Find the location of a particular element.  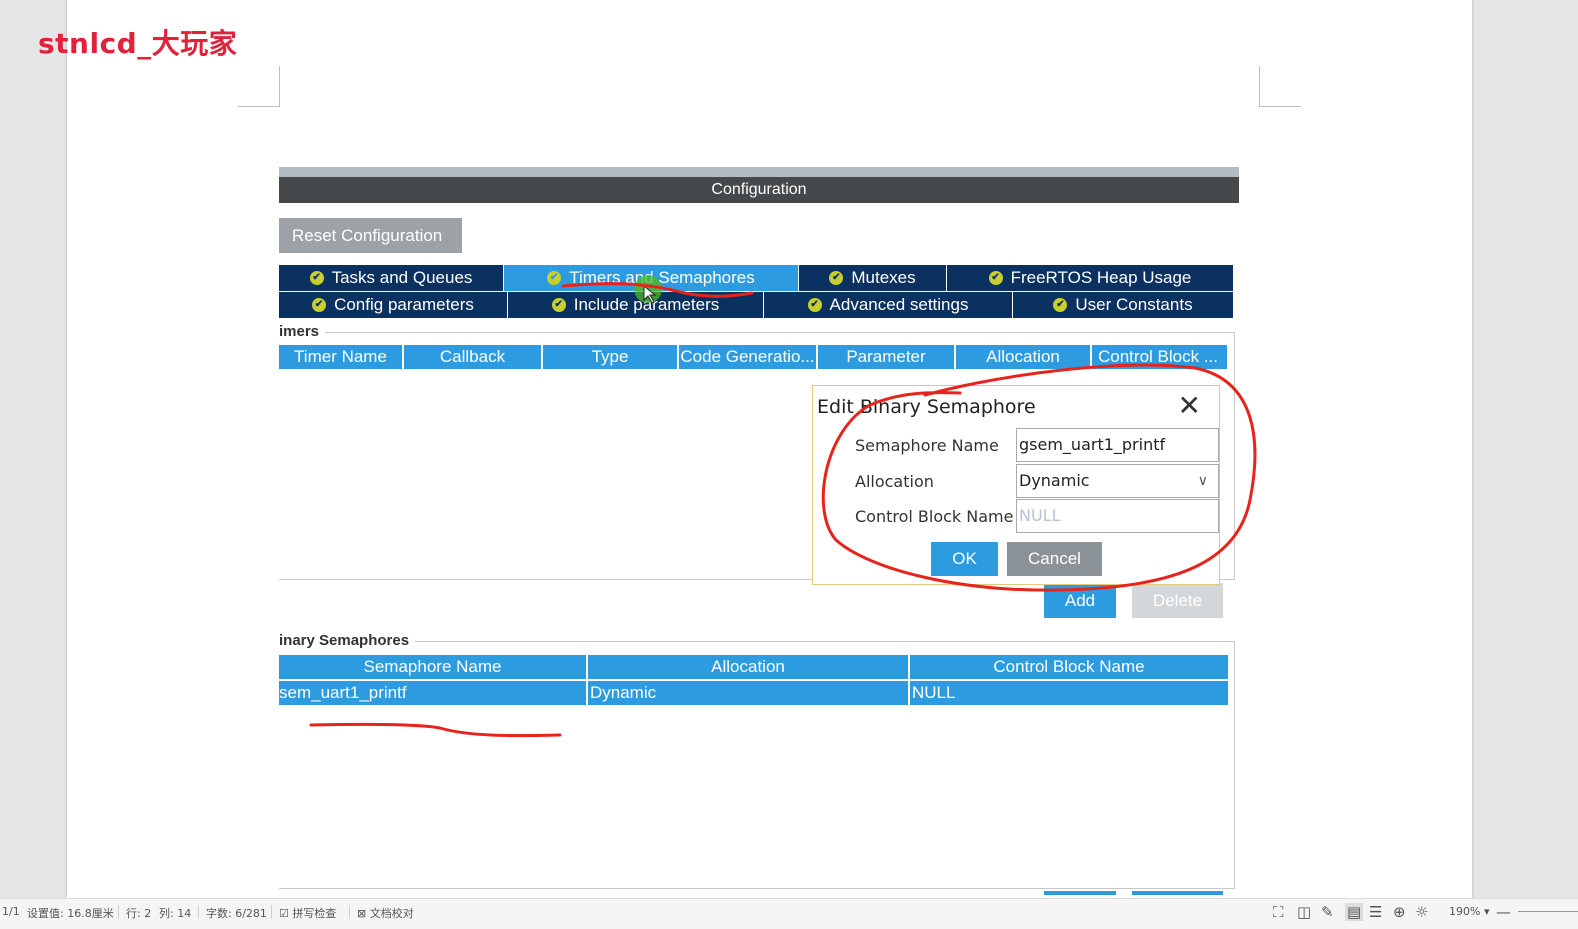

spellcheck-label: 拼写检查 is located at coordinates (314, 913).